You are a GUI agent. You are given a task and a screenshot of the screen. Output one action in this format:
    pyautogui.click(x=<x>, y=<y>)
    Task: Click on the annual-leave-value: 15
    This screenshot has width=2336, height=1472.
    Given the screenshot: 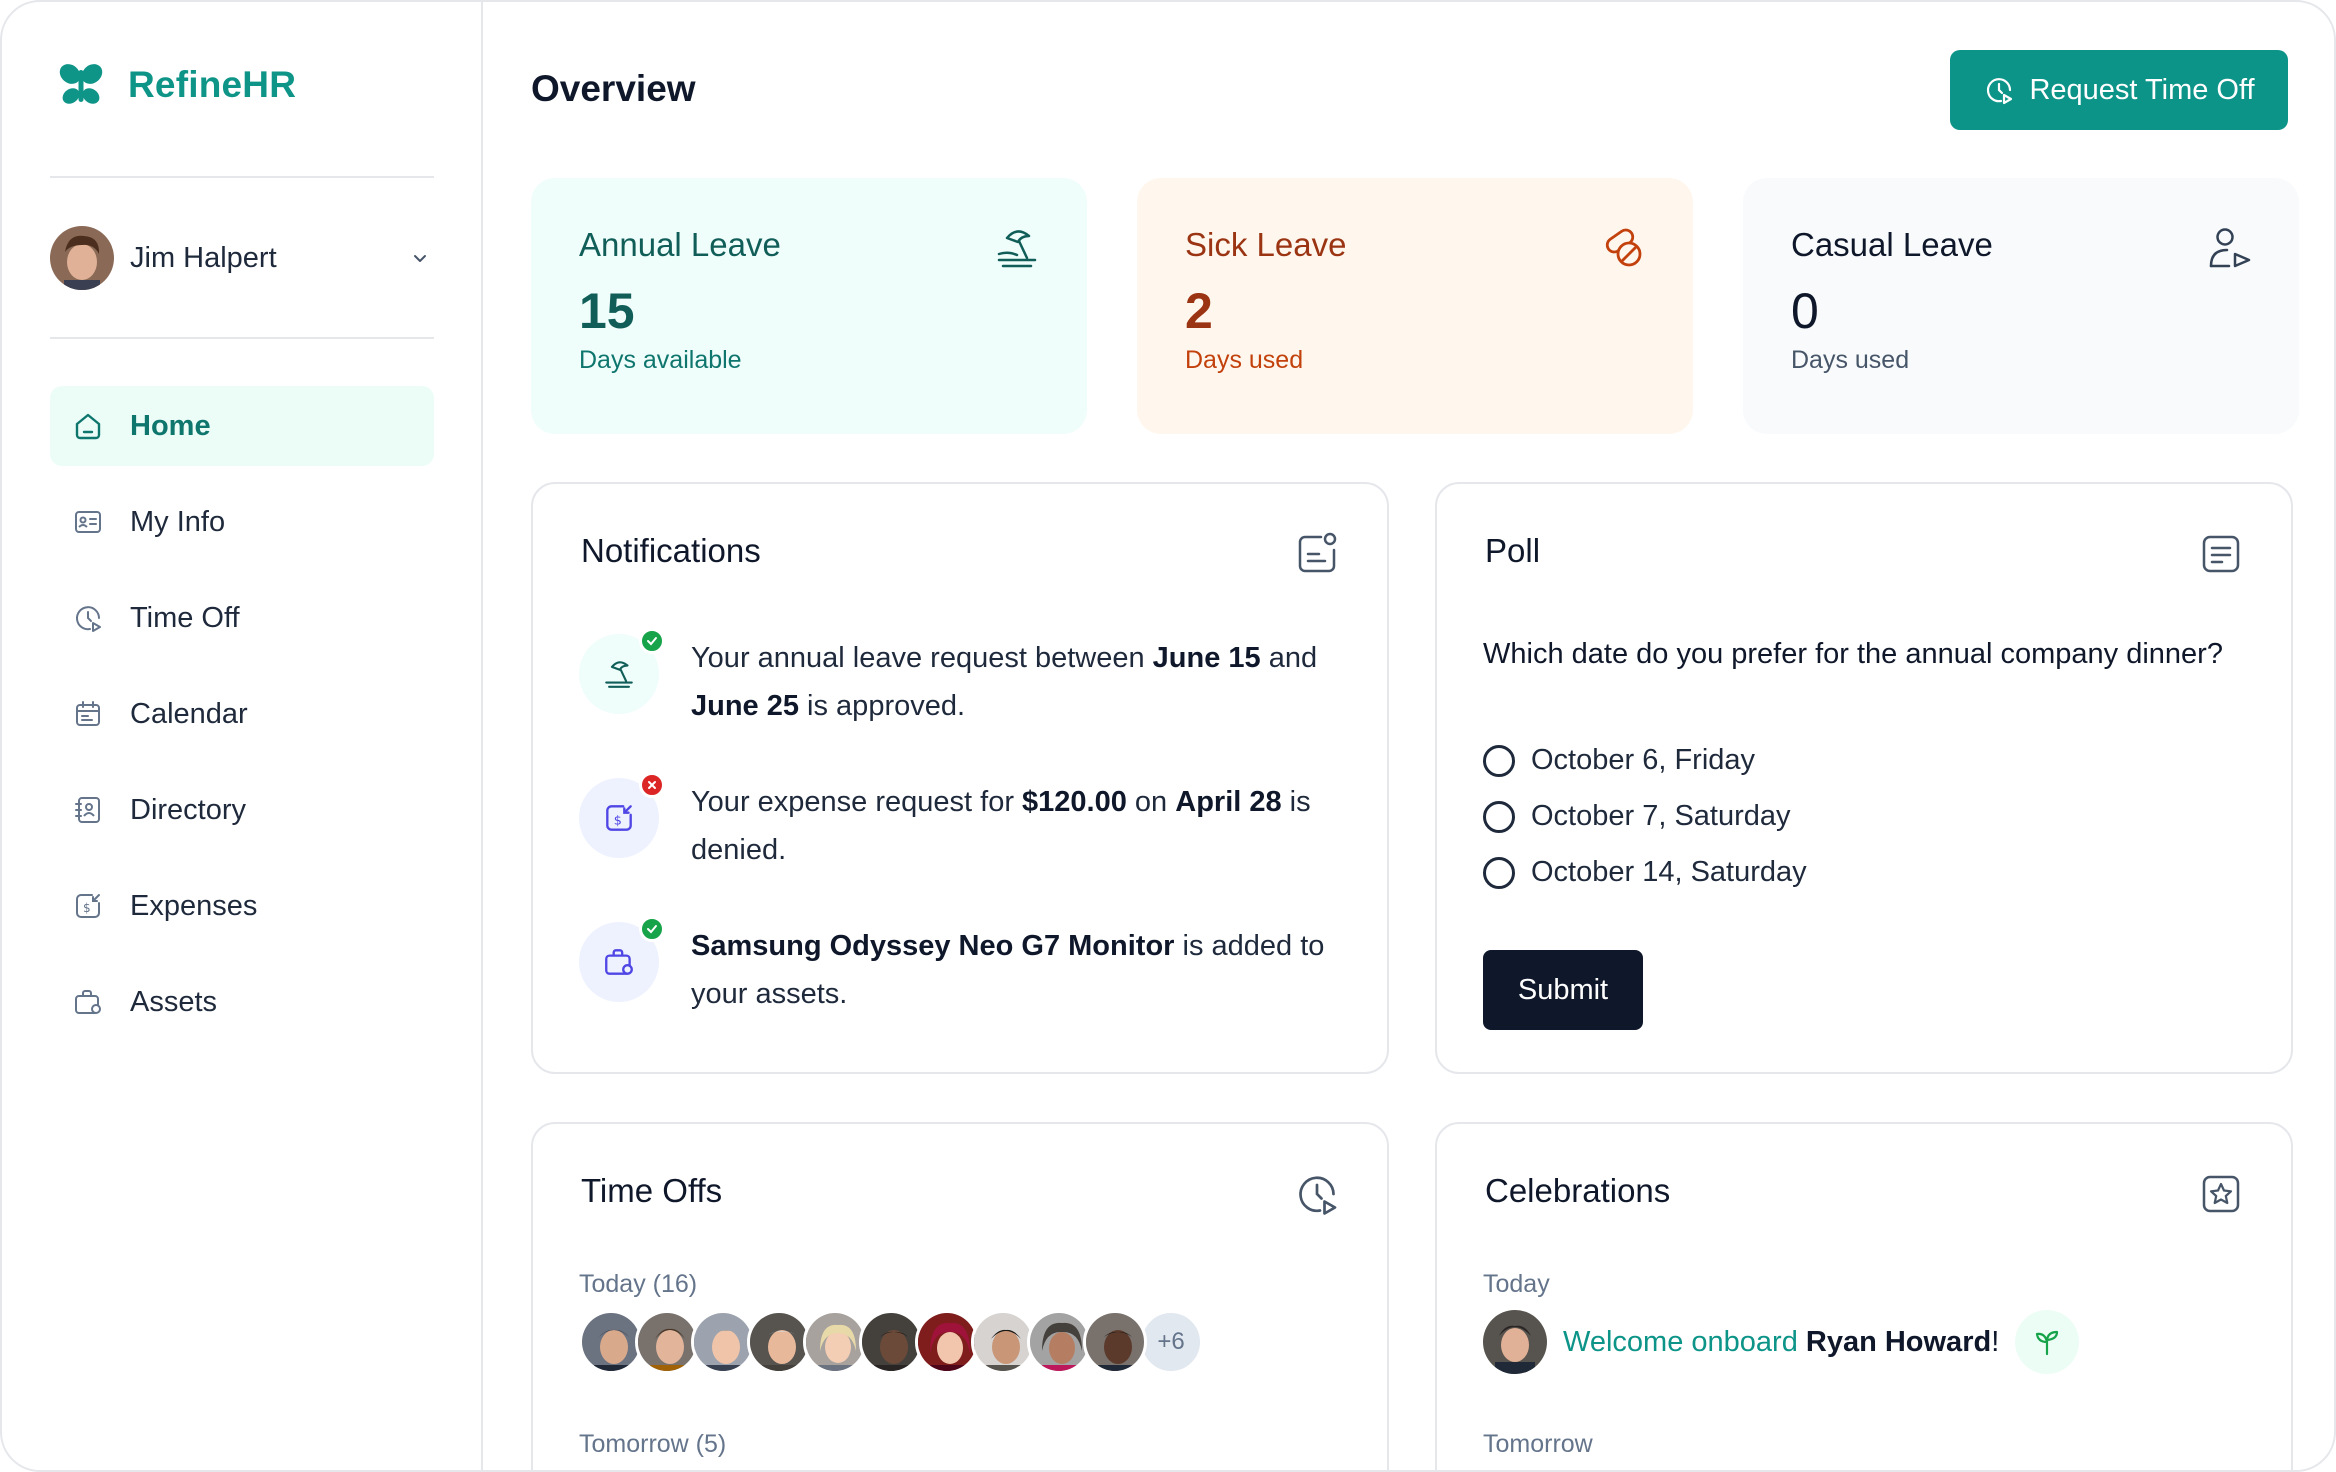 What is the action you would take?
    pyautogui.click(x=607, y=311)
    